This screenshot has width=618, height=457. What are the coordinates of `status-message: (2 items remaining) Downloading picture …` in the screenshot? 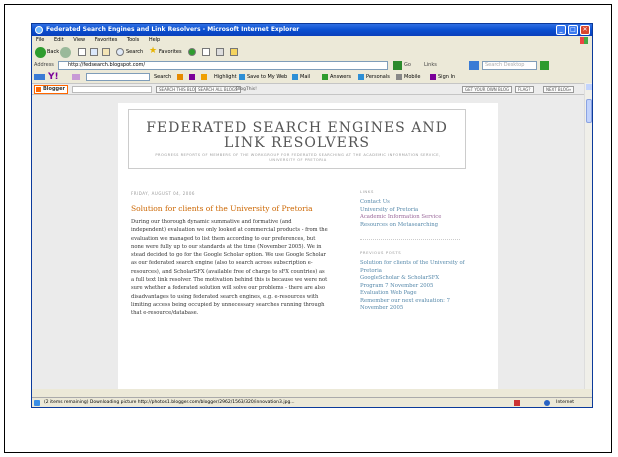 It's located at (169, 402).